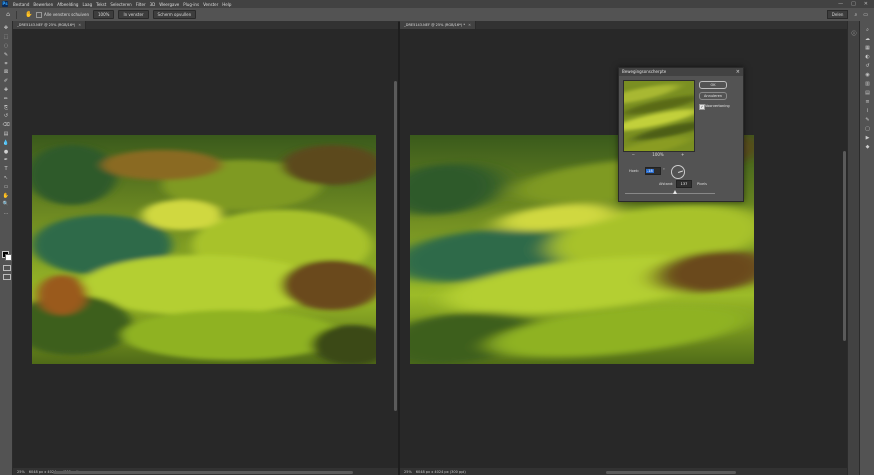  I want to click on preview-zoom-level: 100%, so click(658, 154).